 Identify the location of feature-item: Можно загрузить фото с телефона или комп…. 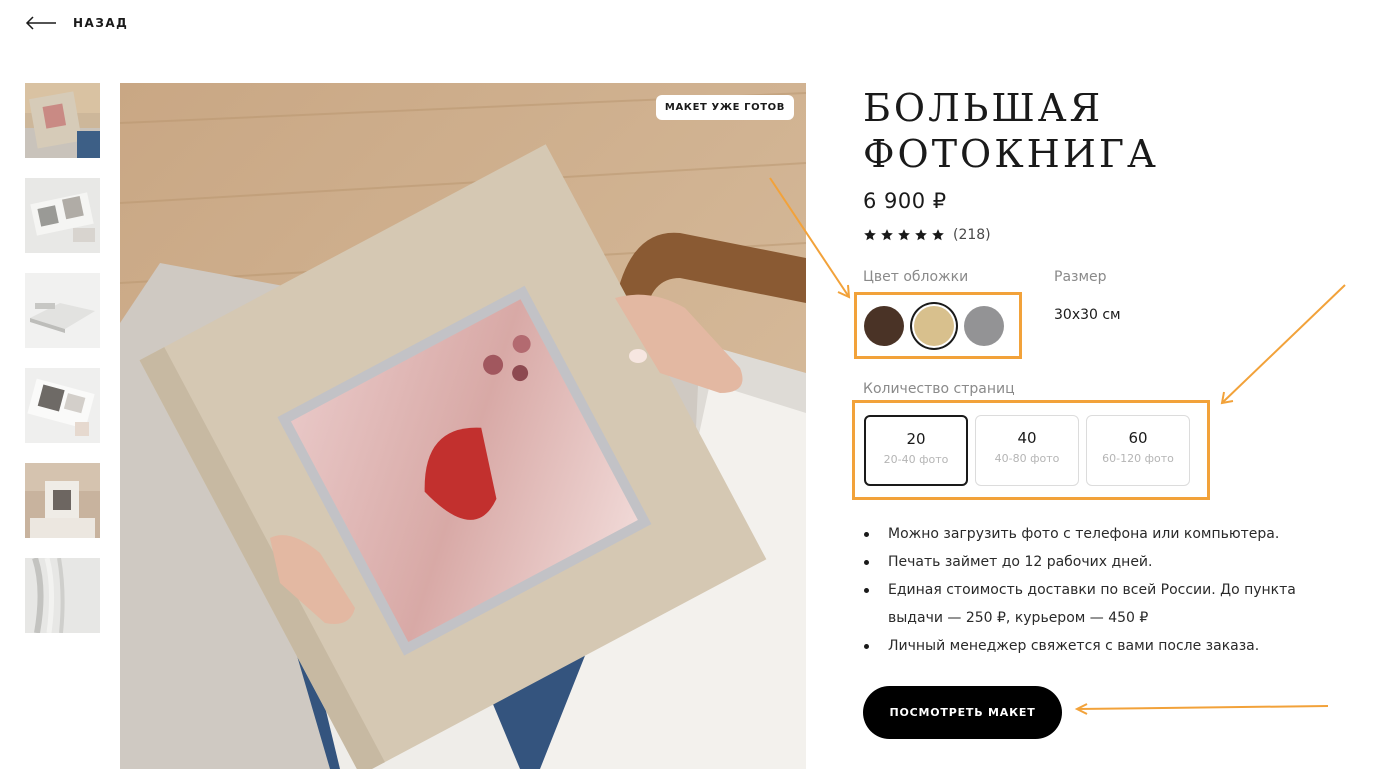
(1098, 534).